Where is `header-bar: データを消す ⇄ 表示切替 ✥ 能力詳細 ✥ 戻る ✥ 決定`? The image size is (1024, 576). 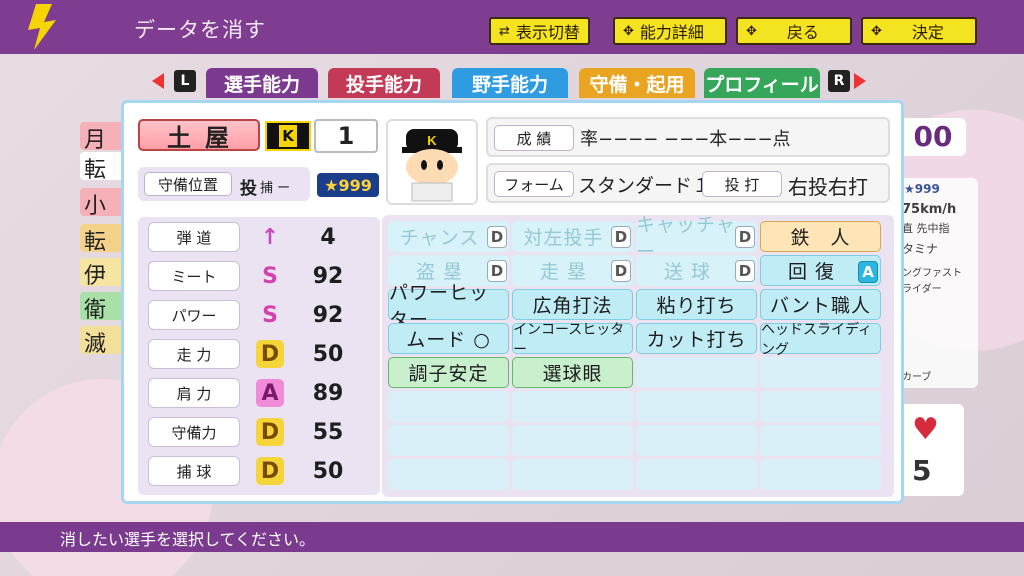 header-bar: データを消す ⇄ 表示切替 ✥ 能力詳細 ✥ 戻る ✥ 決定 is located at coordinates (512, 27).